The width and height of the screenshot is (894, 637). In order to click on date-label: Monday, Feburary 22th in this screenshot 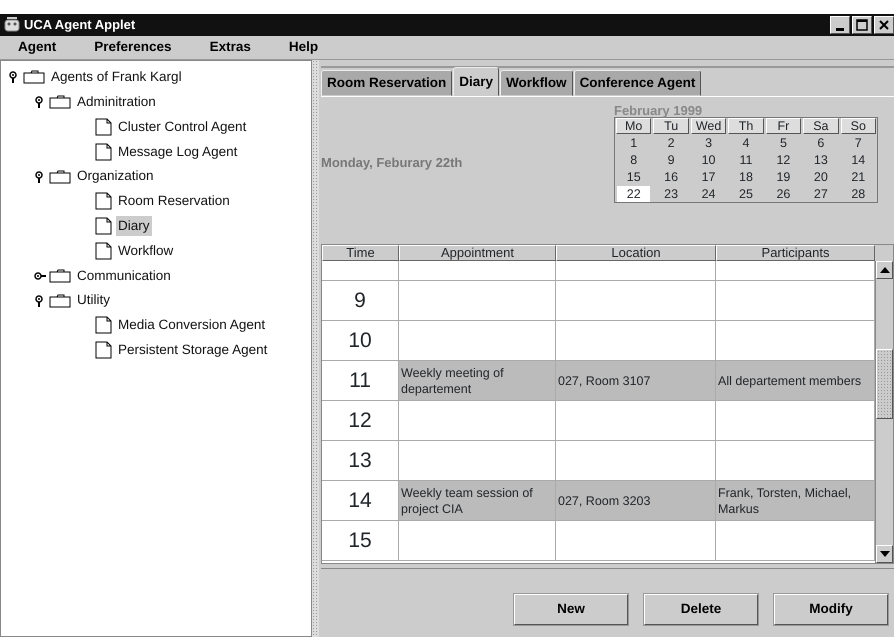, I will do `click(392, 163)`.